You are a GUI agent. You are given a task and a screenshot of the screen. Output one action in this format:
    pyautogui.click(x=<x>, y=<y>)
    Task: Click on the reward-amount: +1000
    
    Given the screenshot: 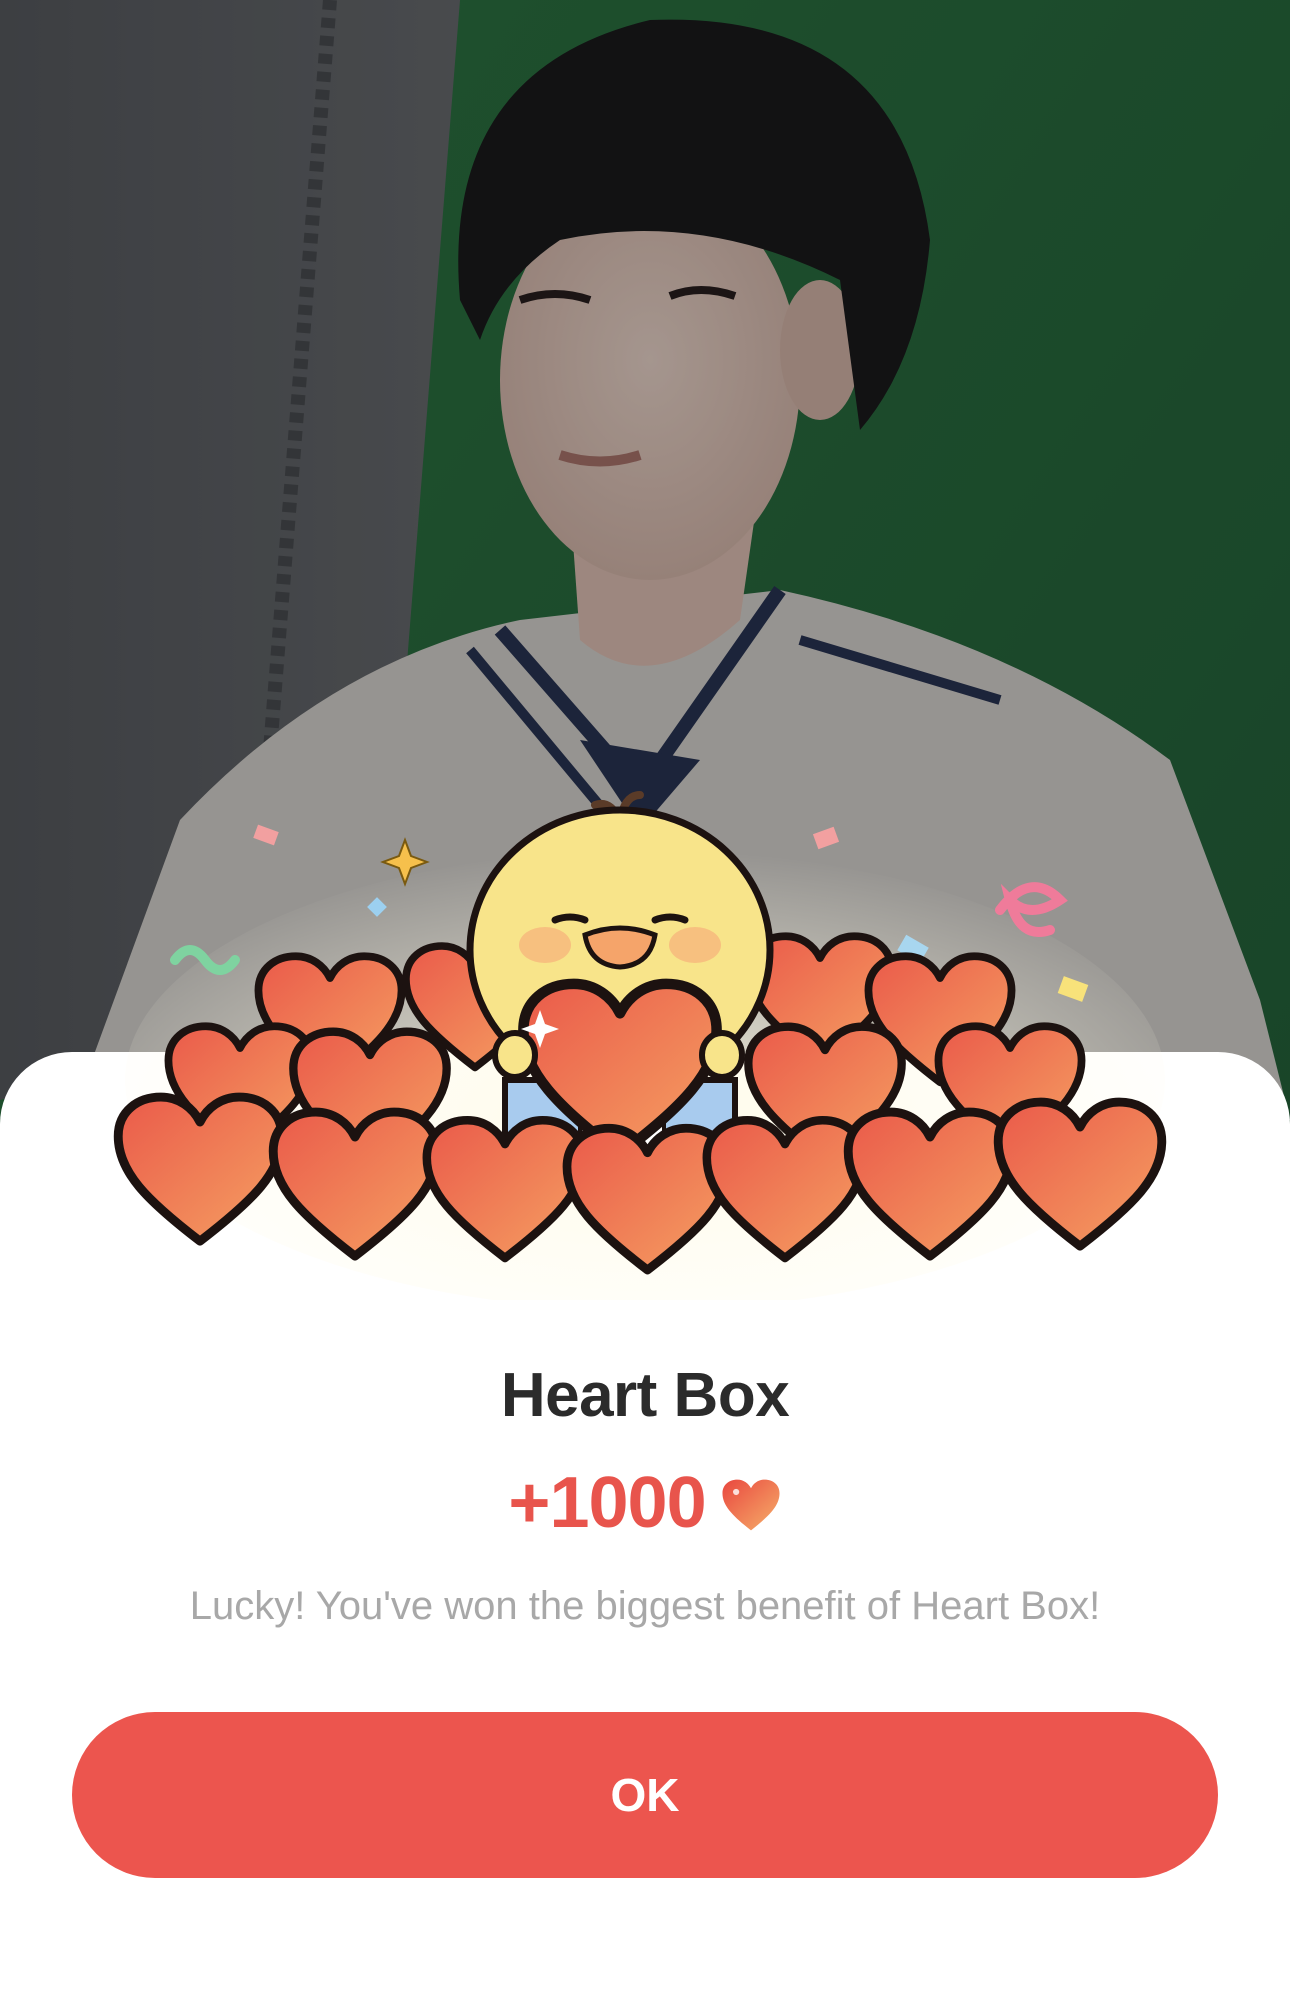 What is the action you would take?
    pyautogui.click(x=607, y=1503)
    